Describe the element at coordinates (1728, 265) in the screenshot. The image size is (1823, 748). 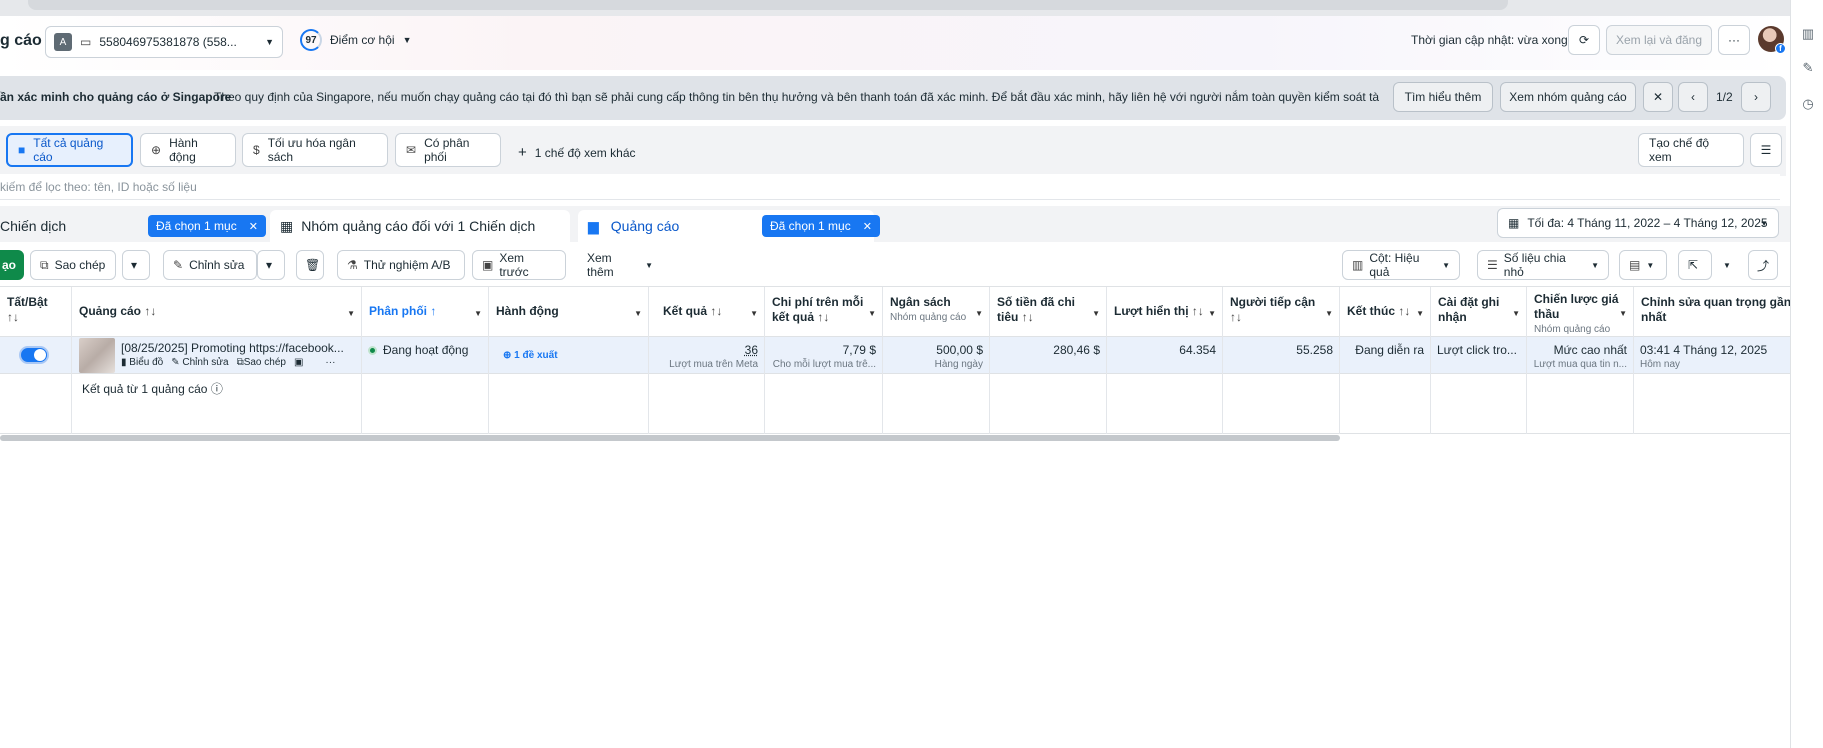
I see `export-menu-button: ▼` at that location.